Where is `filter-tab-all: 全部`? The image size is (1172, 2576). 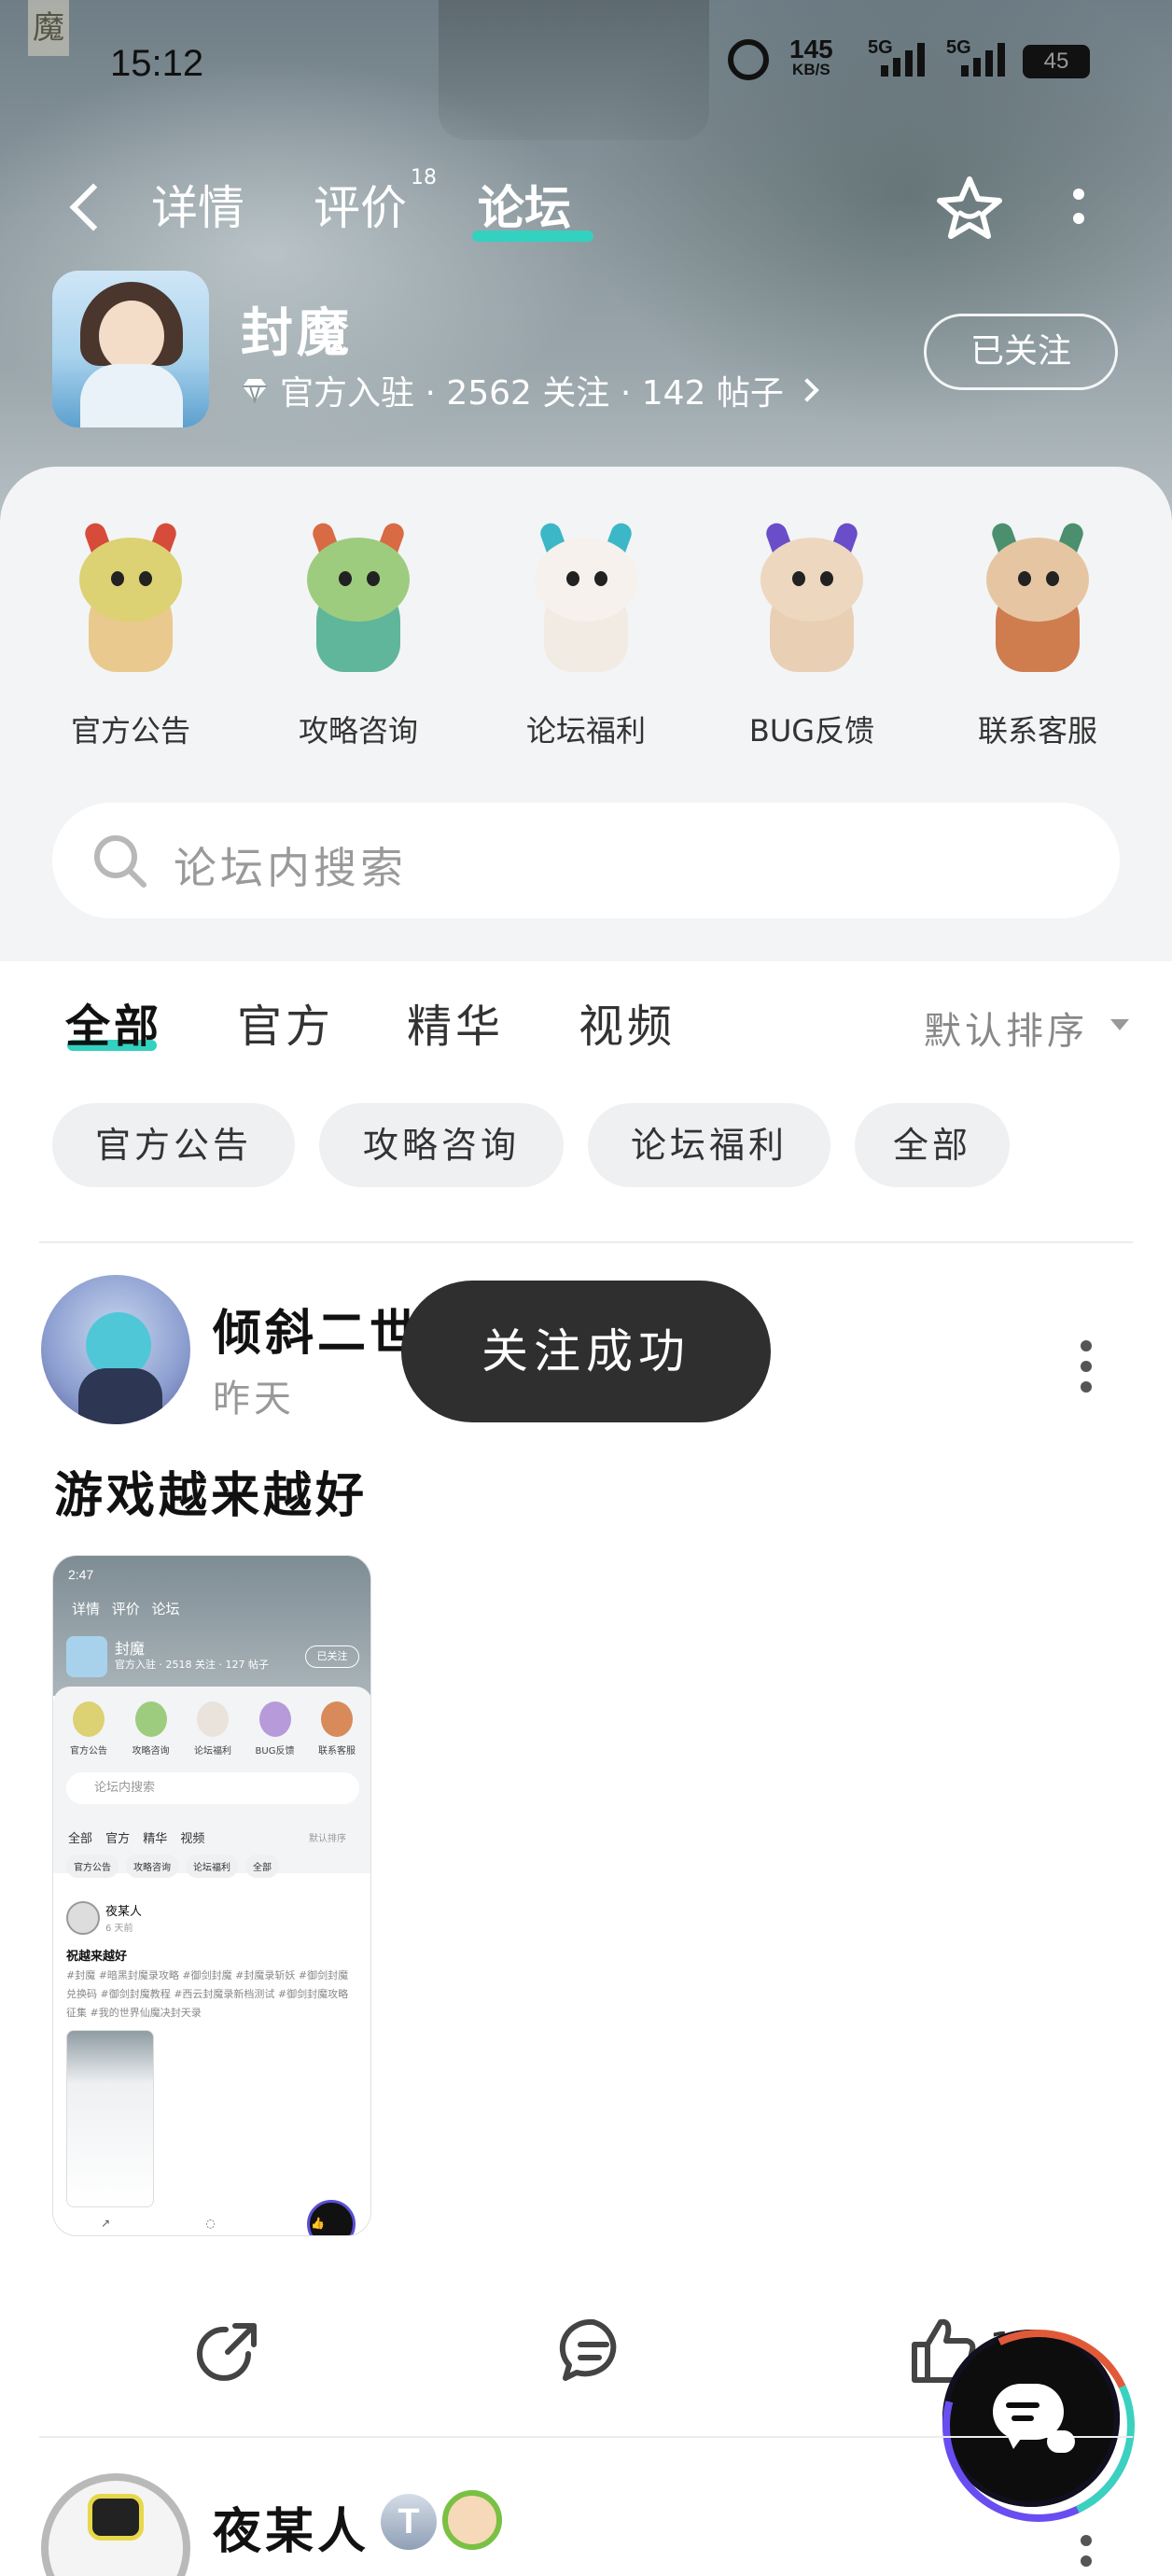 filter-tab-all: 全部 is located at coordinates (113, 1022).